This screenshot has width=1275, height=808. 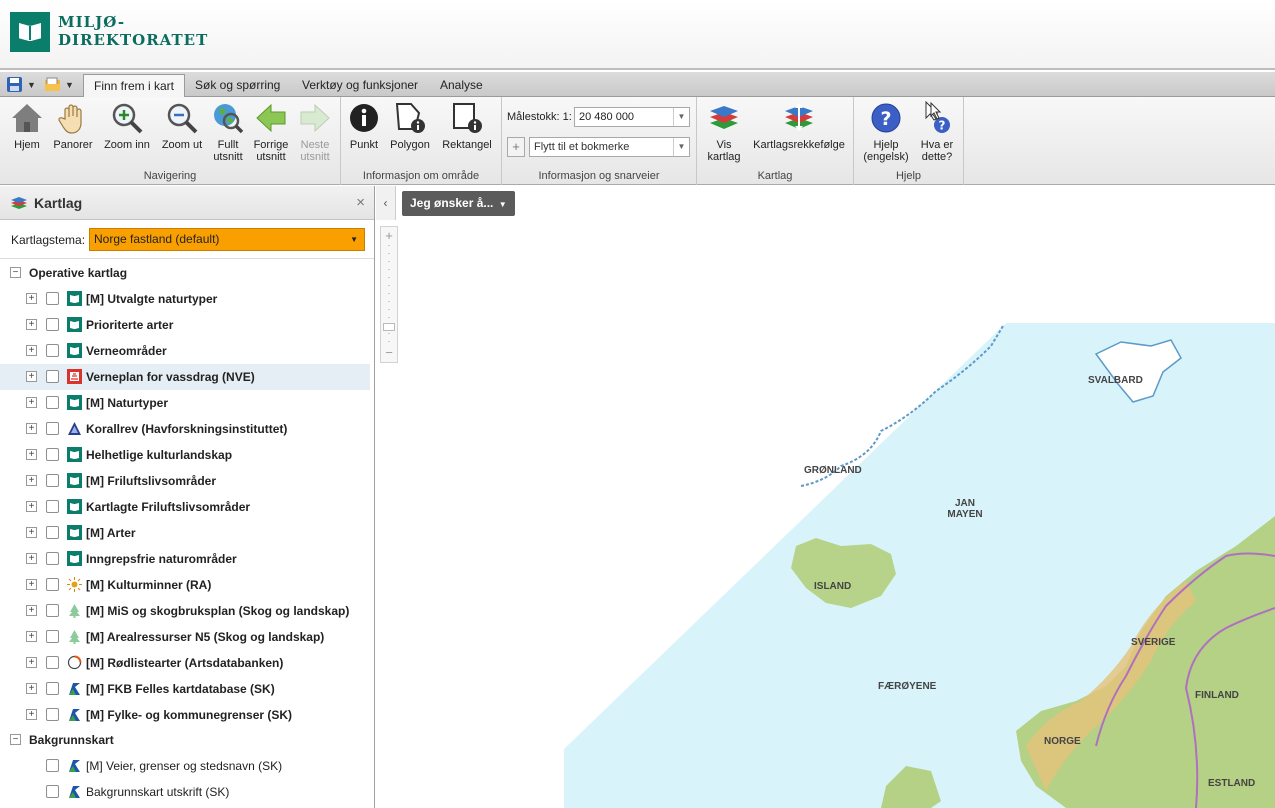 I want to click on tree-section-background: − Bakgrunnskart, so click(x=186, y=740).